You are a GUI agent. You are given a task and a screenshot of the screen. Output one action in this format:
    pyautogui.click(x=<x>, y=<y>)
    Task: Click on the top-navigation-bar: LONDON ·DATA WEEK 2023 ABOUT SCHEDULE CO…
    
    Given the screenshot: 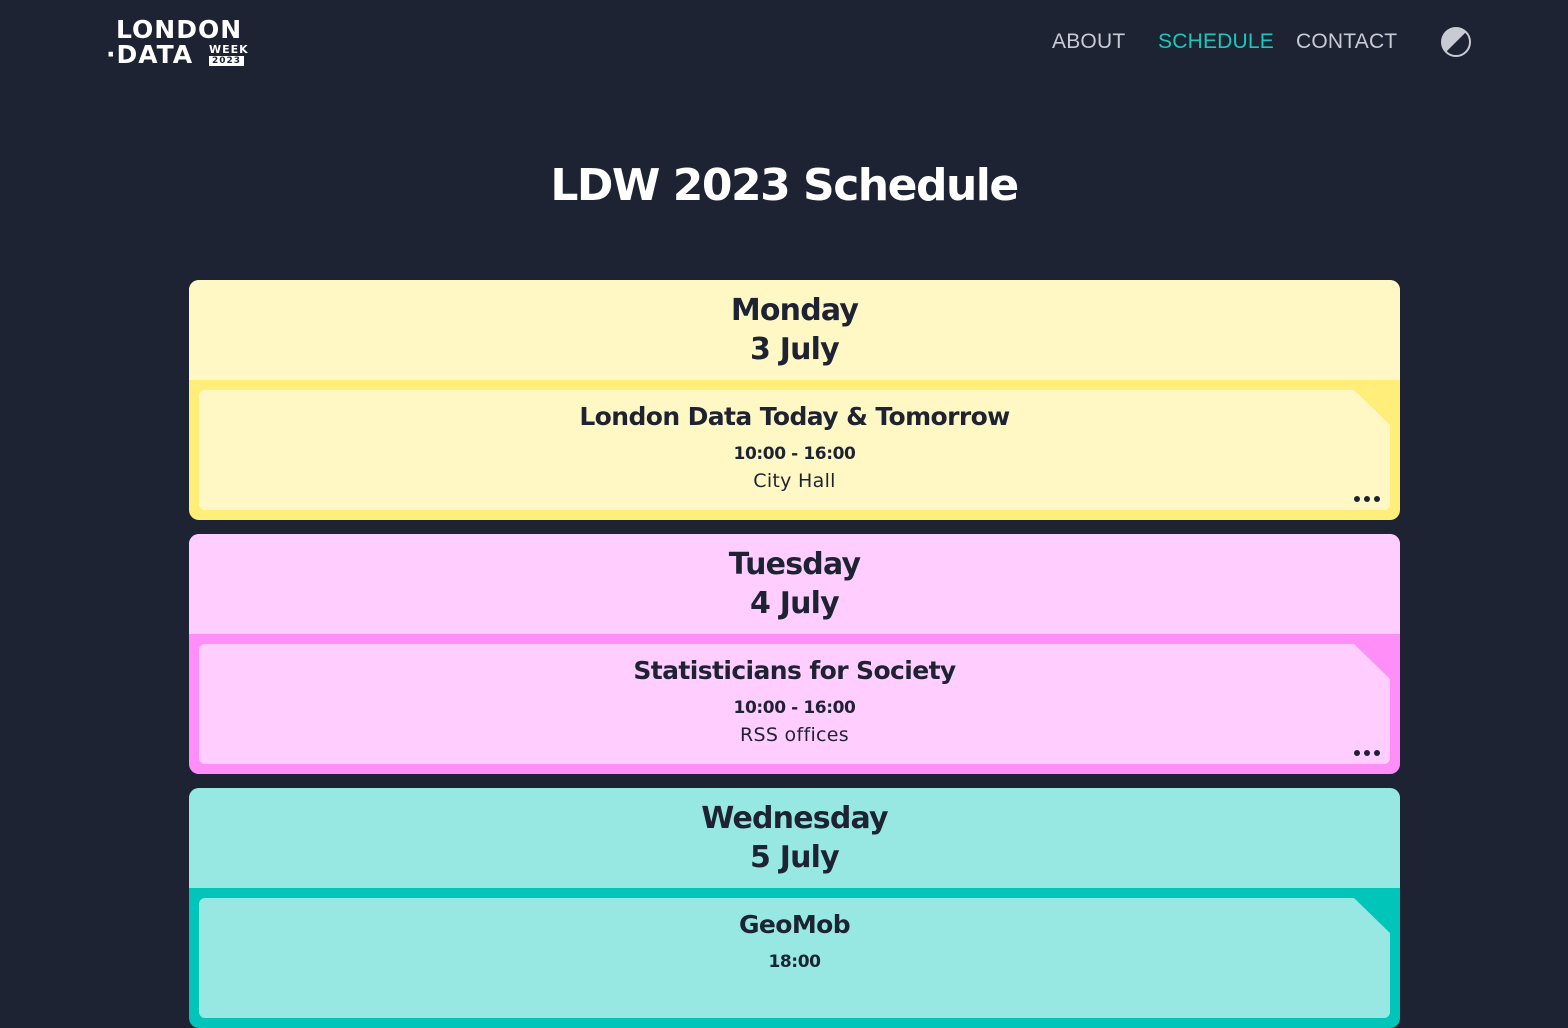 What is the action you would take?
    pyautogui.click(x=784, y=45)
    